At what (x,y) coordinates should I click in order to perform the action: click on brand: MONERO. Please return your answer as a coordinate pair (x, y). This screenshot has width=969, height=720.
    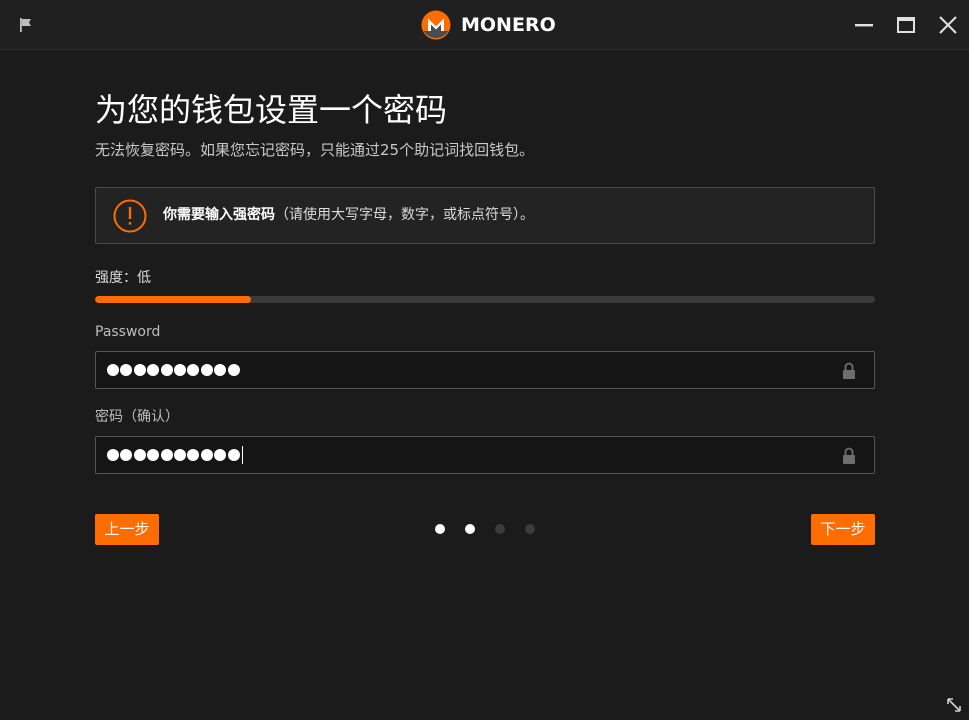
    Looking at the image, I should click on (488, 25).